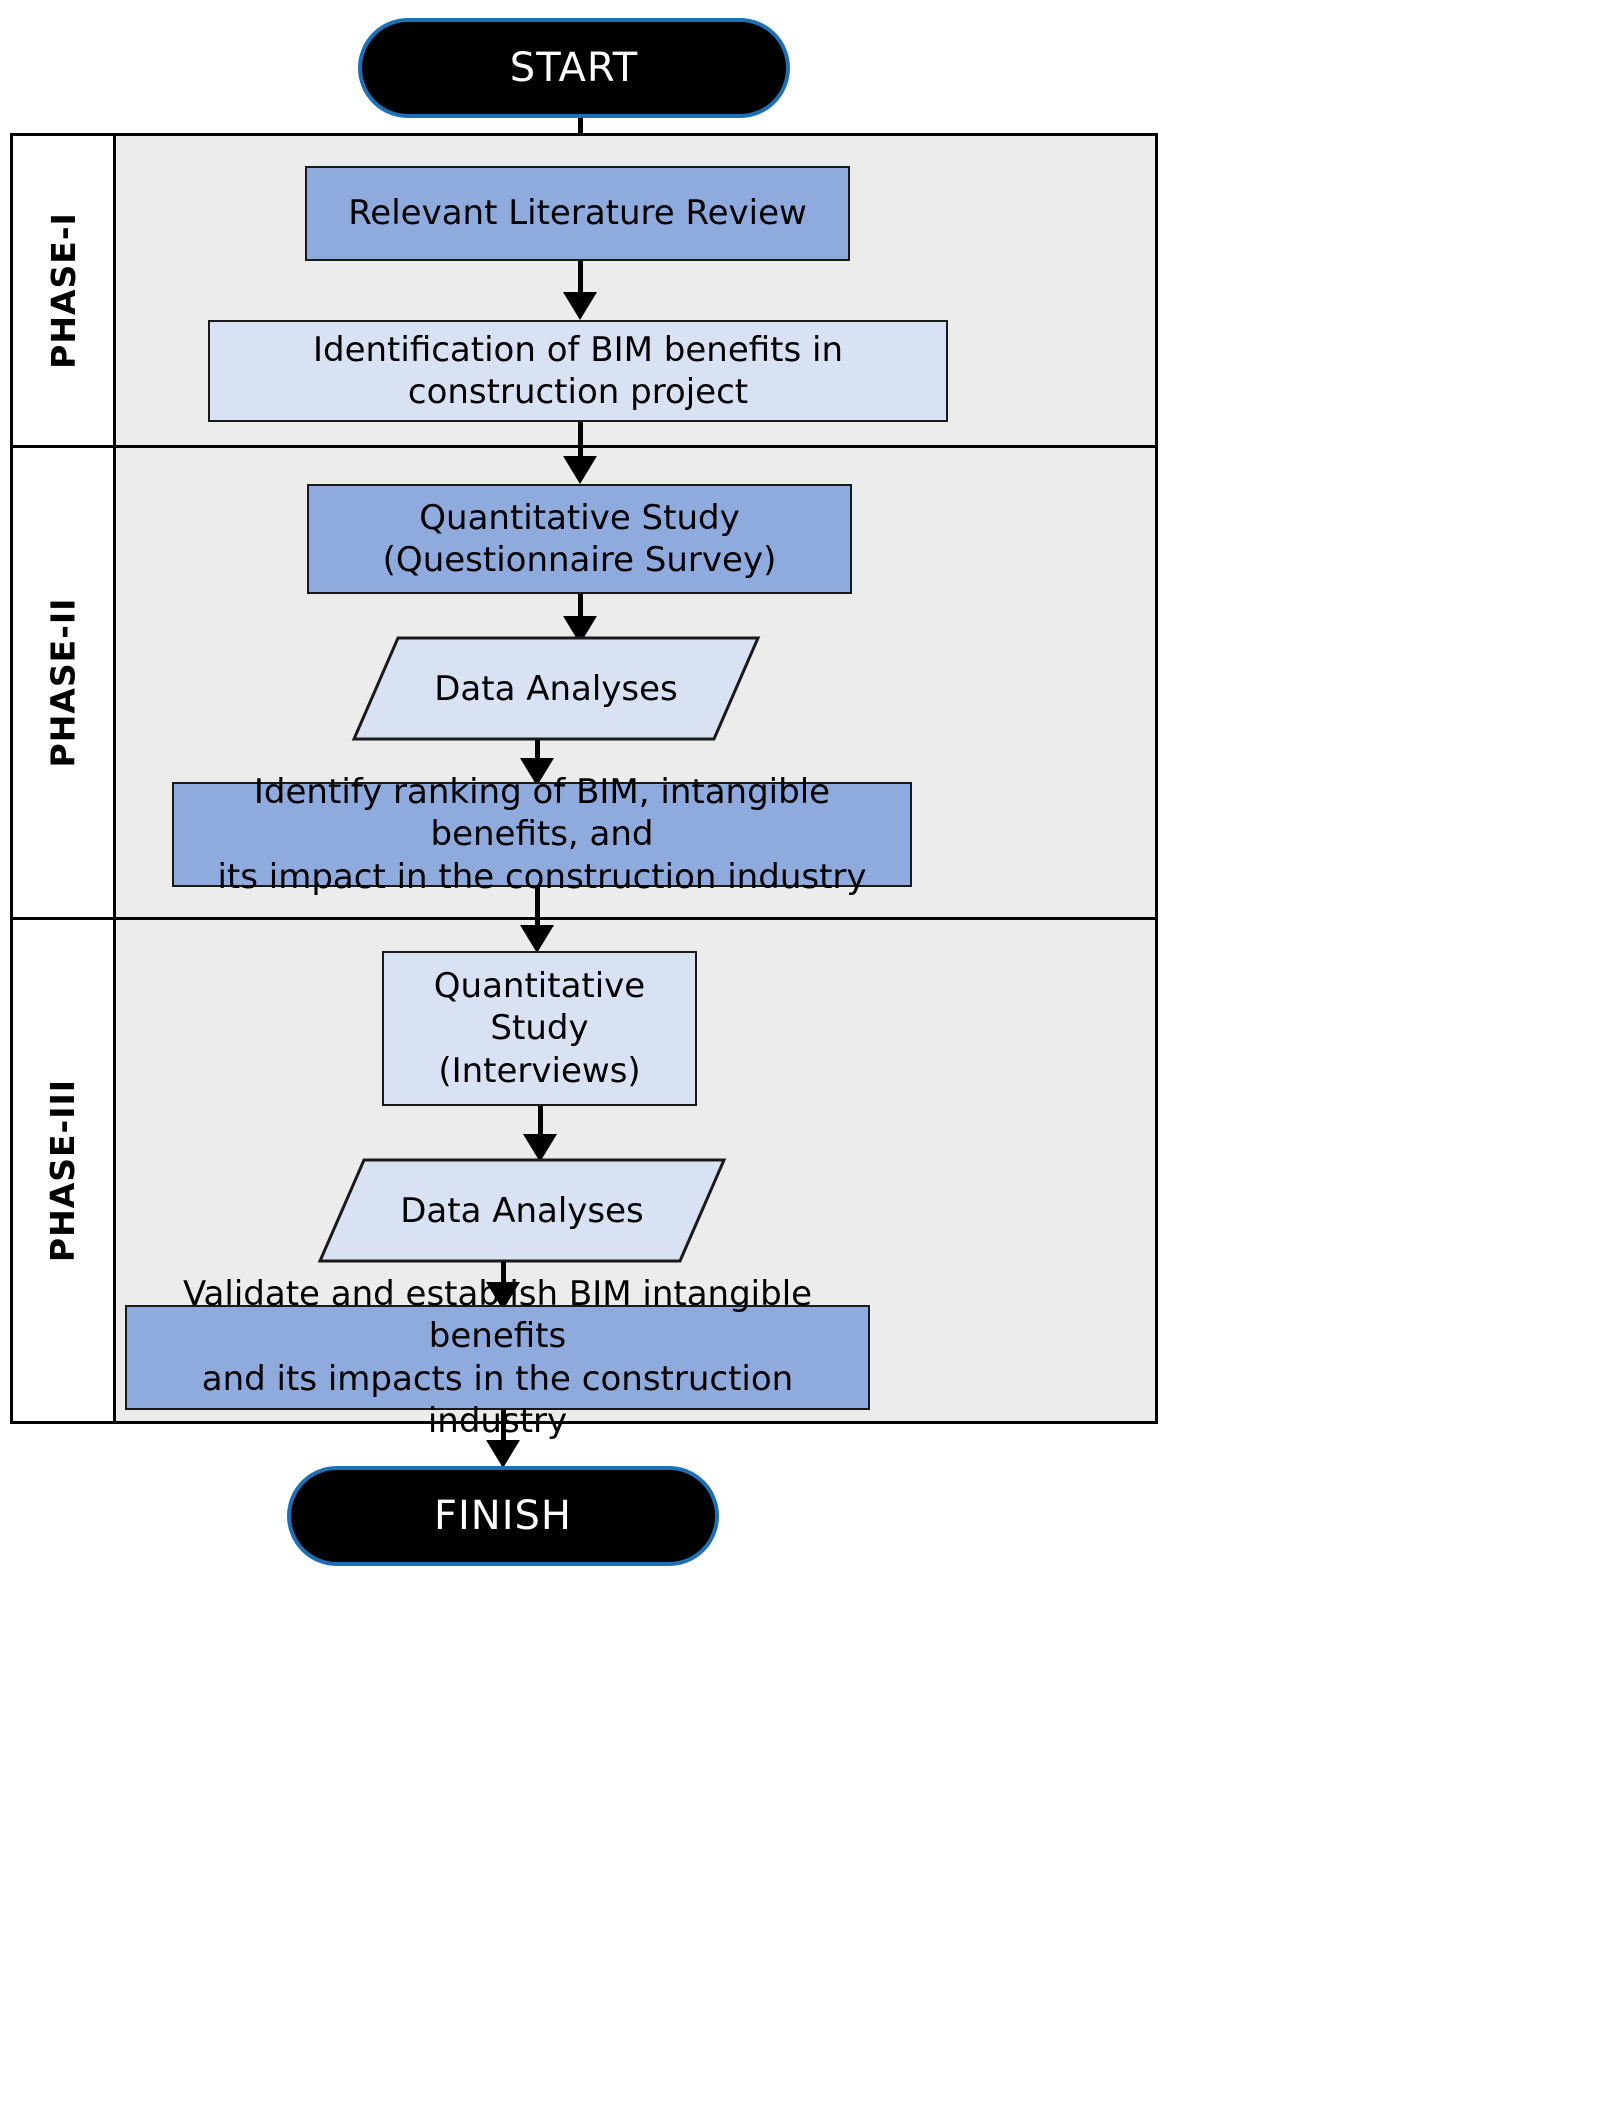  I want to click on start-terminator: START, so click(574, 68).